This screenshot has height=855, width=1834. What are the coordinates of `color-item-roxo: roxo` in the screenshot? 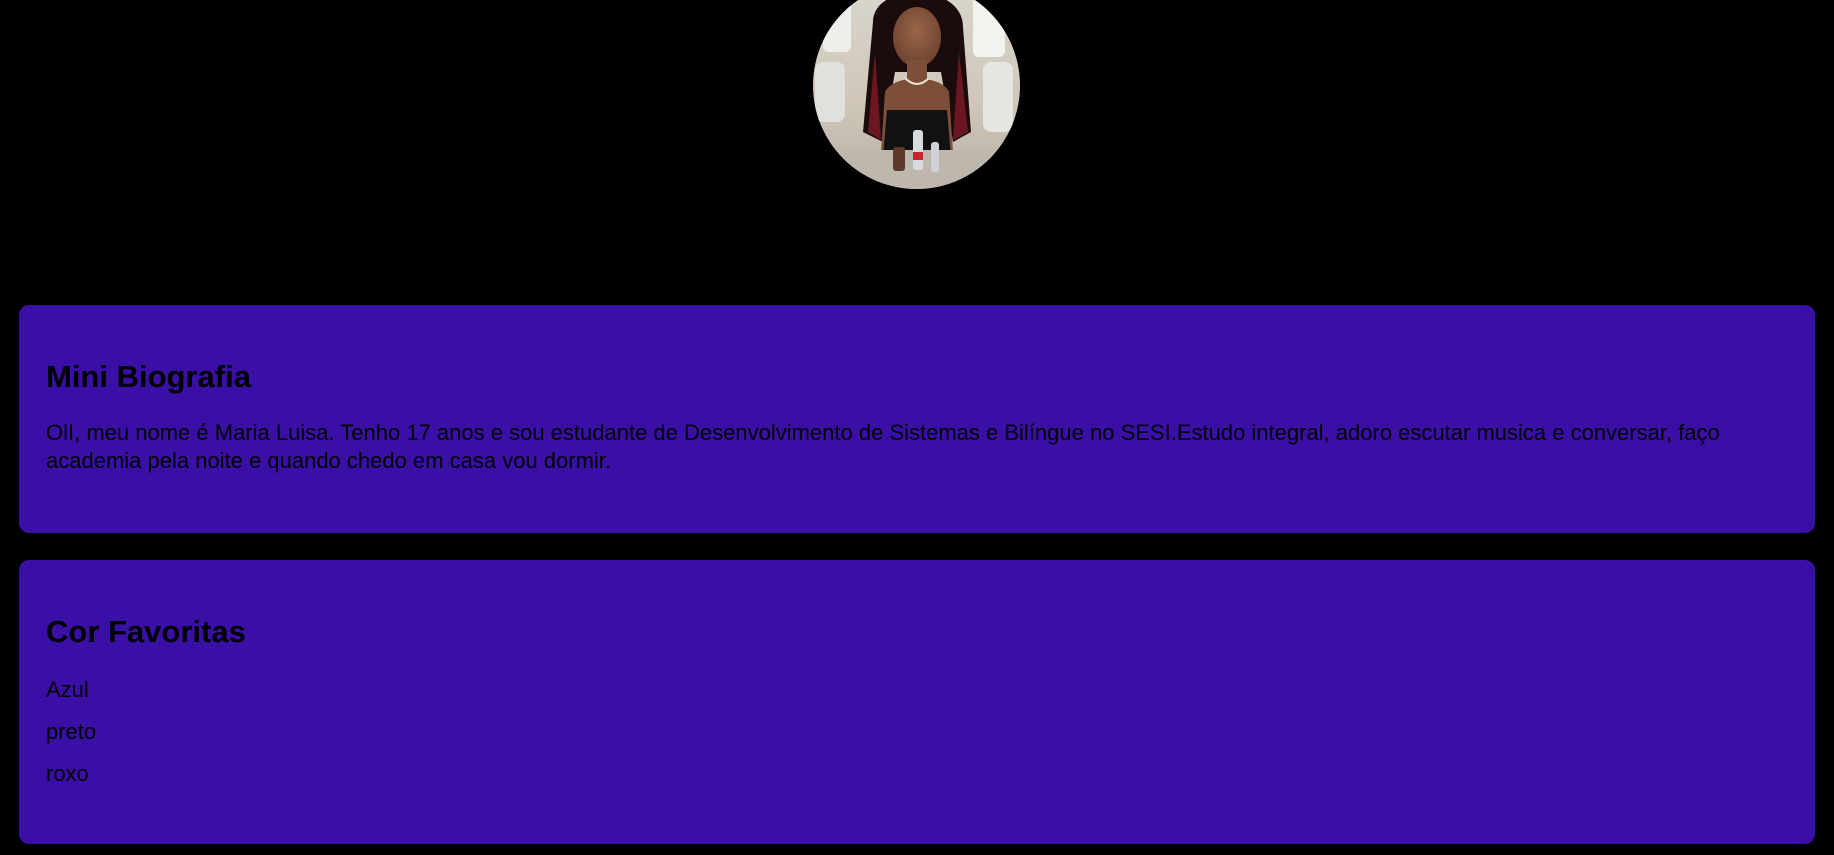 It's located at (67, 773).